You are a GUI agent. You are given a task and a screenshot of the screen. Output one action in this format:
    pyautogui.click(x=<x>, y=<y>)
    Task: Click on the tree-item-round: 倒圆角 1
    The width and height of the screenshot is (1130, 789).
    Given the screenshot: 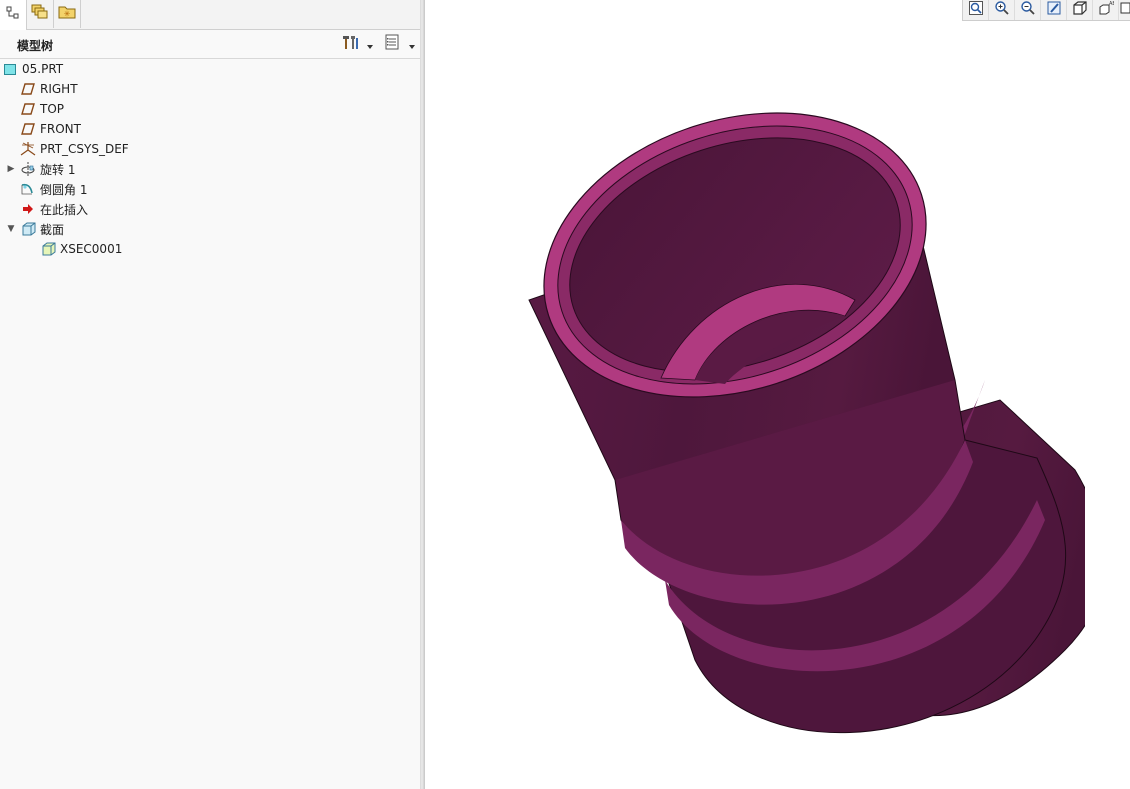 What is the action you would take?
    pyautogui.click(x=53, y=189)
    